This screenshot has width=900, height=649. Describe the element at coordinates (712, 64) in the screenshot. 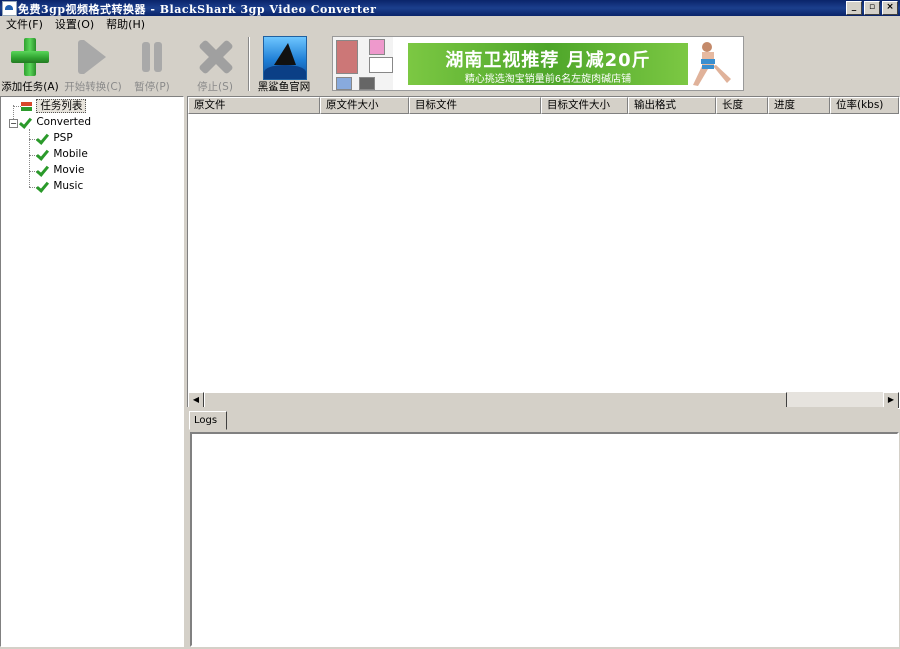

I see `model-image` at that location.